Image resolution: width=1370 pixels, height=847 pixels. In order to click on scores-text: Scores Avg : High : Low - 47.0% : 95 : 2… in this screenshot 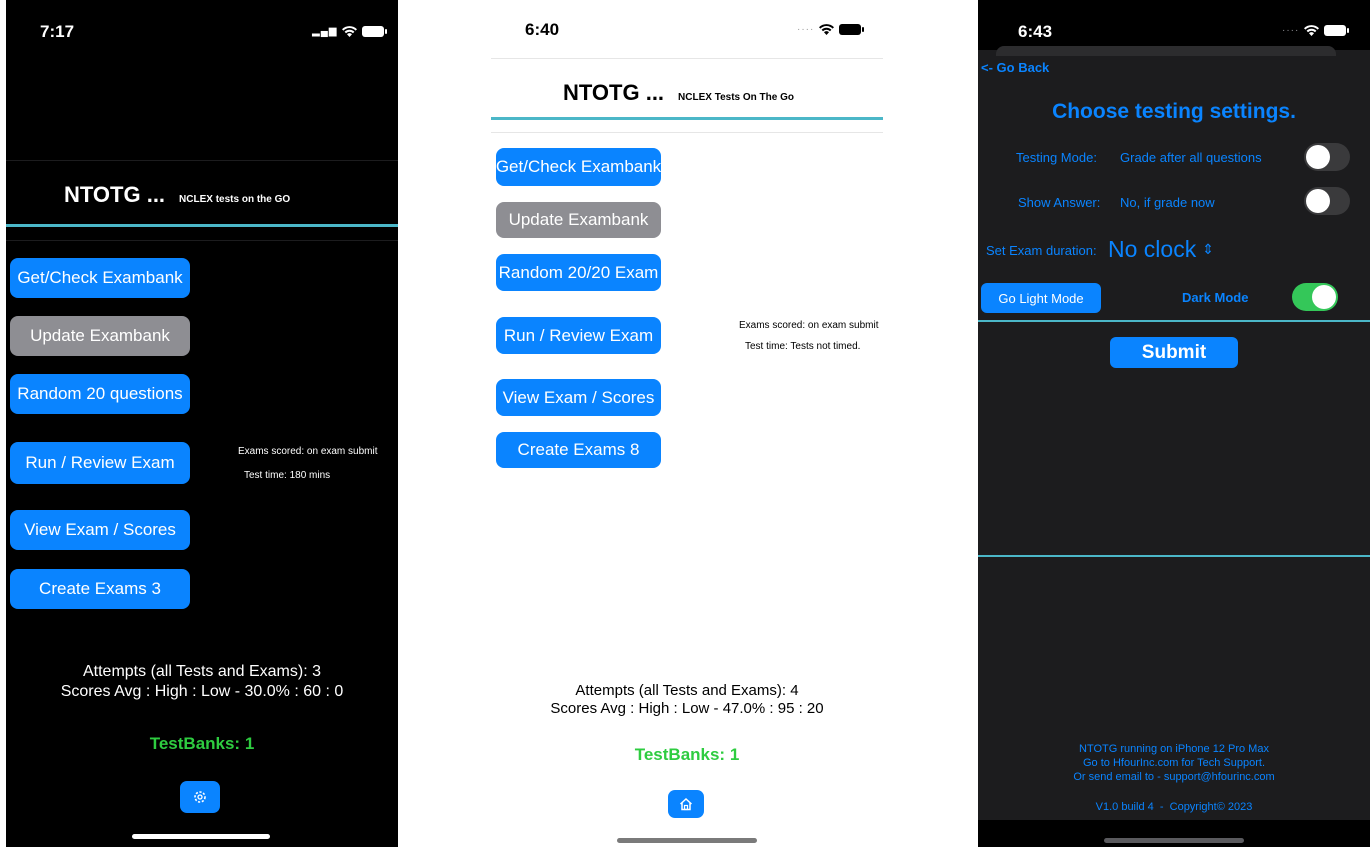, I will do `click(687, 708)`.